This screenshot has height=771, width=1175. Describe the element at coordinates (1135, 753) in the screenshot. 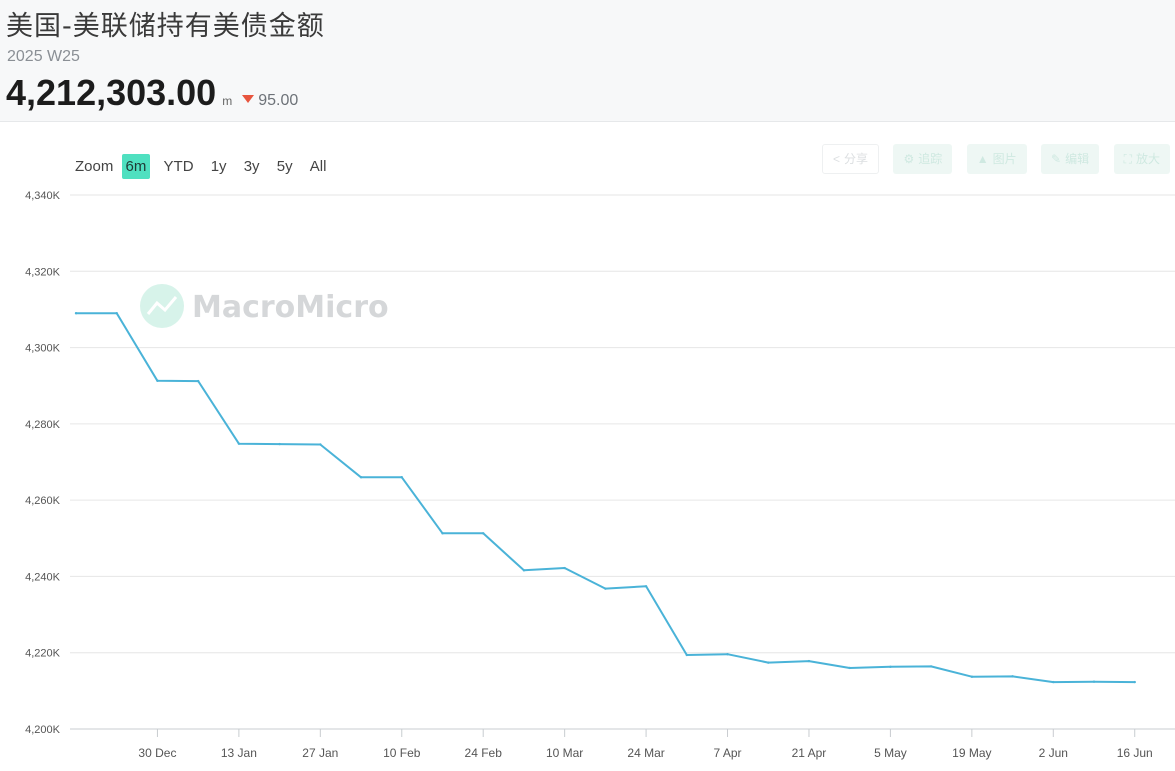

I see `x-tick-label: 16 Jun` at that location.